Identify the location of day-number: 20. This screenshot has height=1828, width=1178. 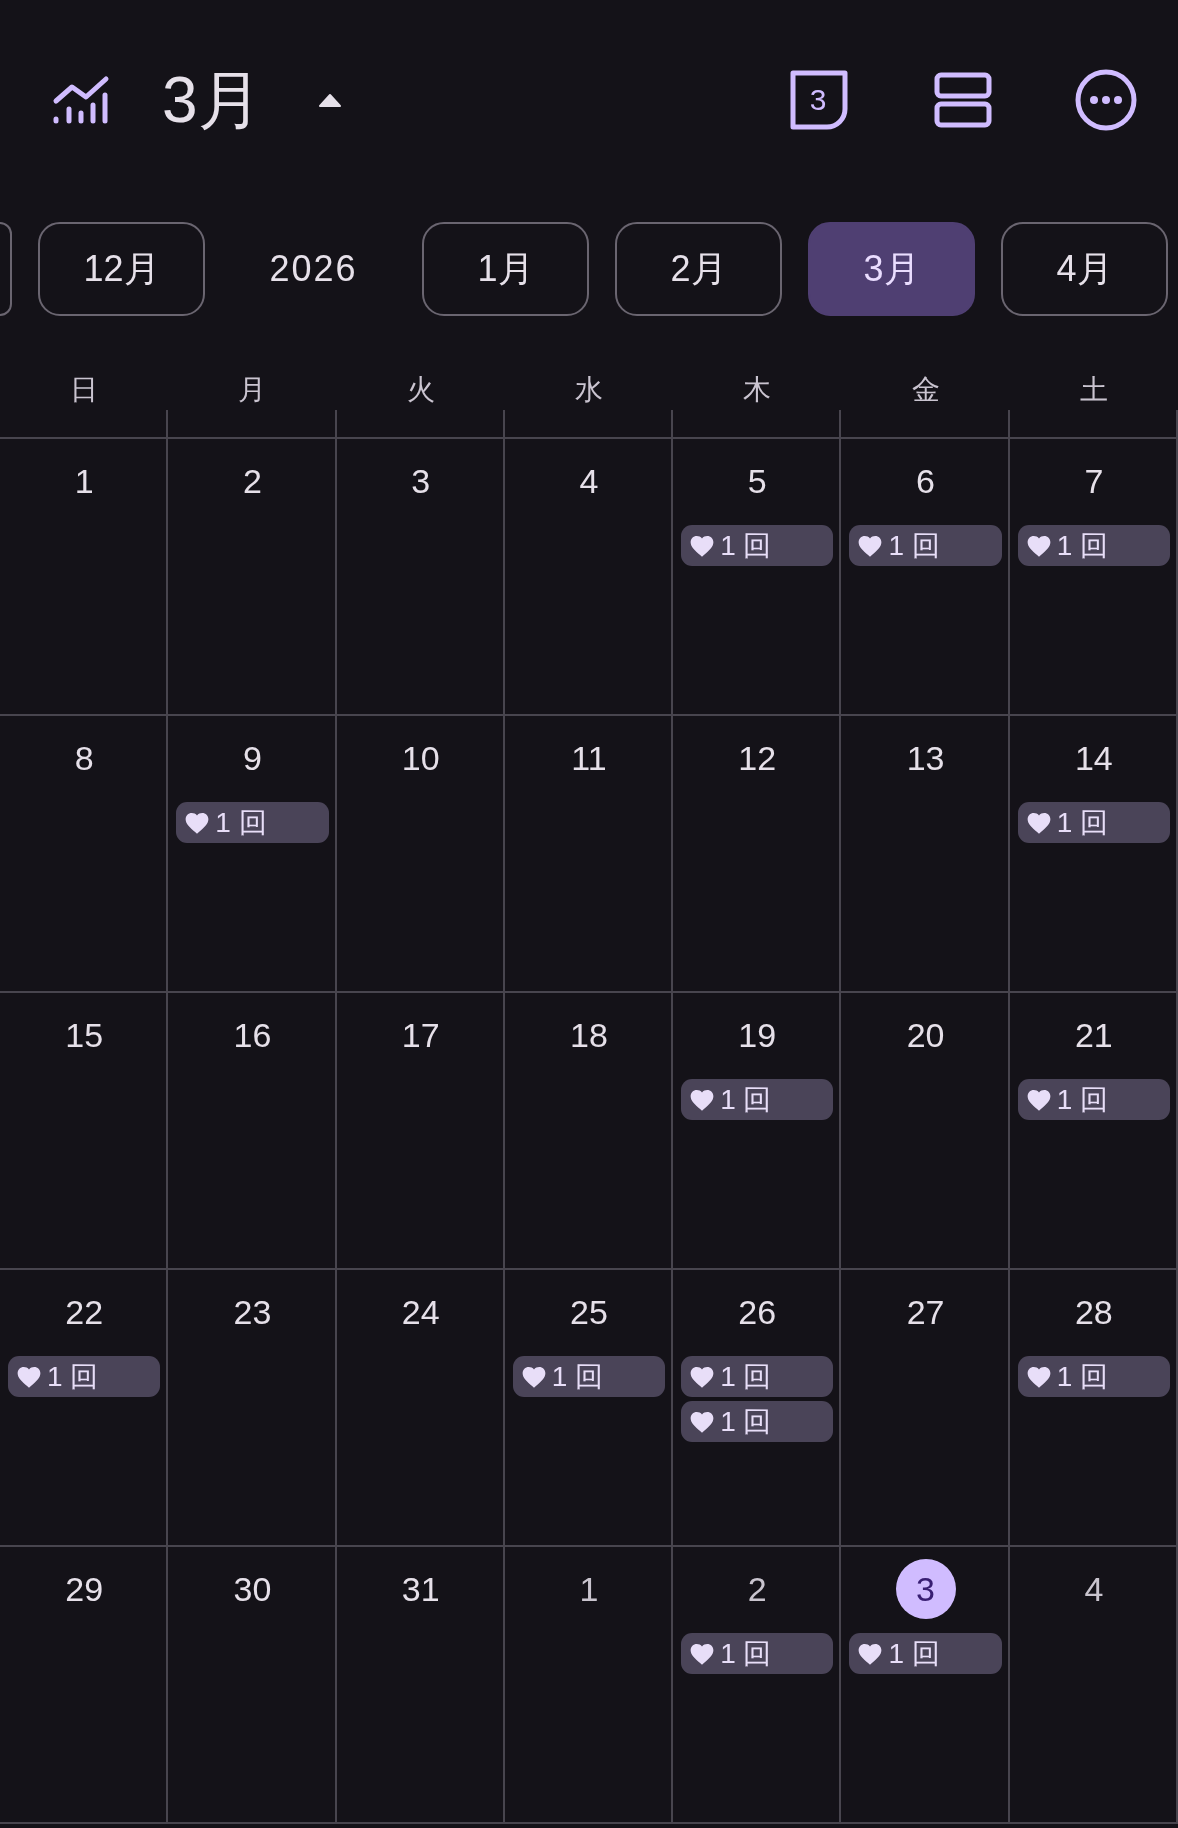
(925, 1035).